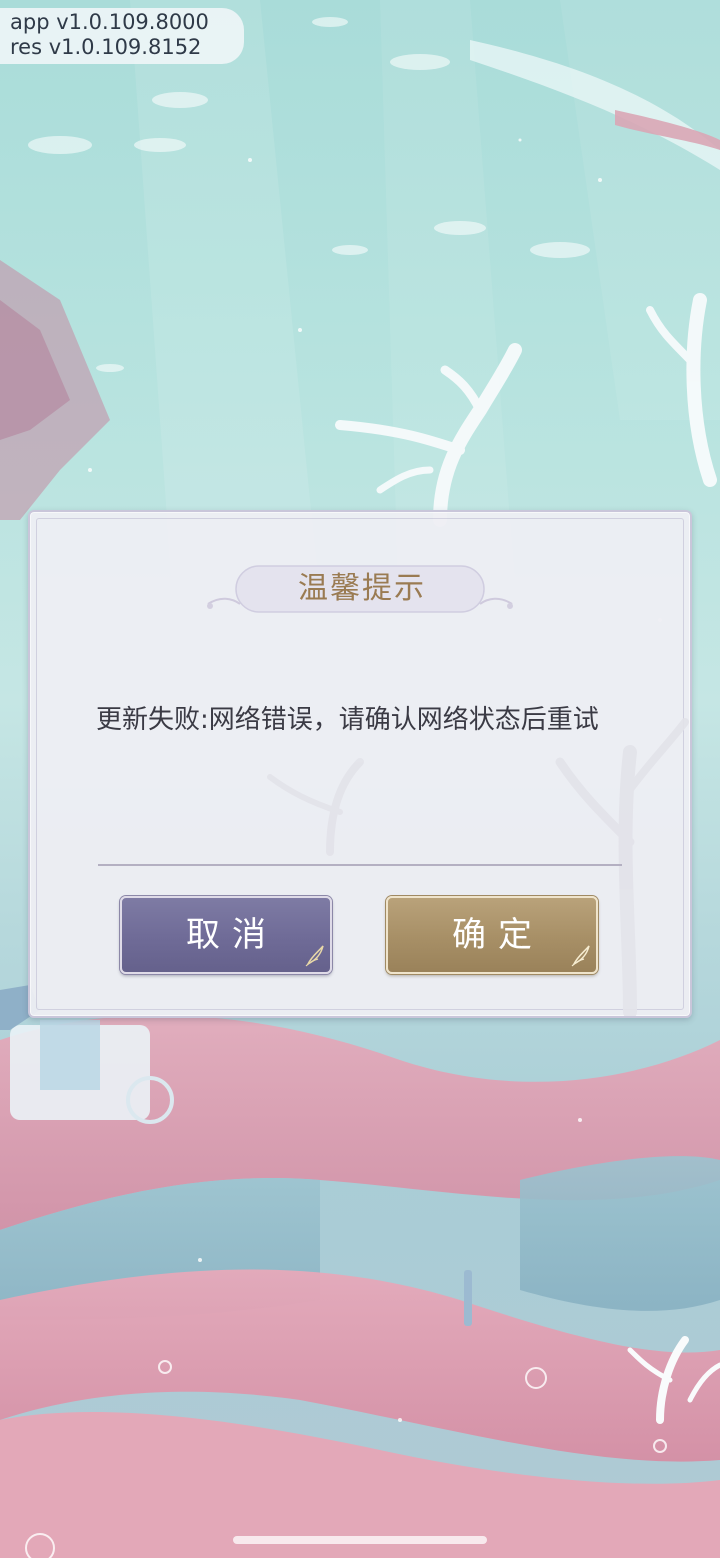  Describe the element at coordinates (498, 935) in the screenshot. I see `confirm-button-label: 确定` at that location.